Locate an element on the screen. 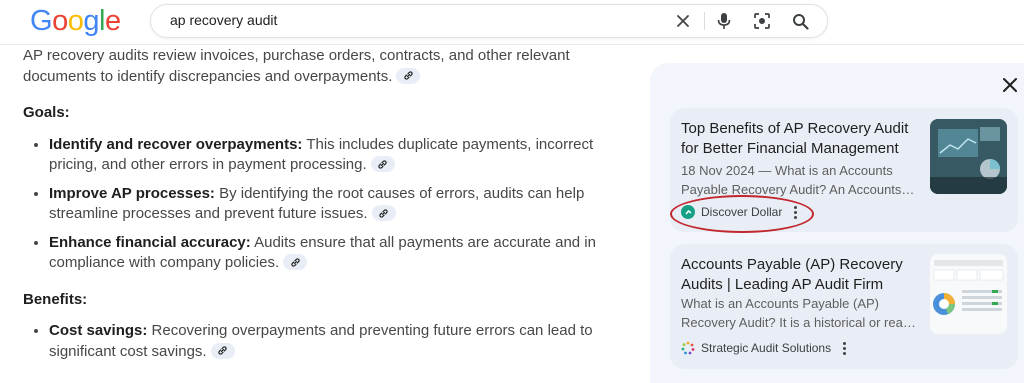 Image resolution: width=1024 pixels, height=383 pixels. source-name: Strategic Audit Solutions is located at coordinates (766, 348).